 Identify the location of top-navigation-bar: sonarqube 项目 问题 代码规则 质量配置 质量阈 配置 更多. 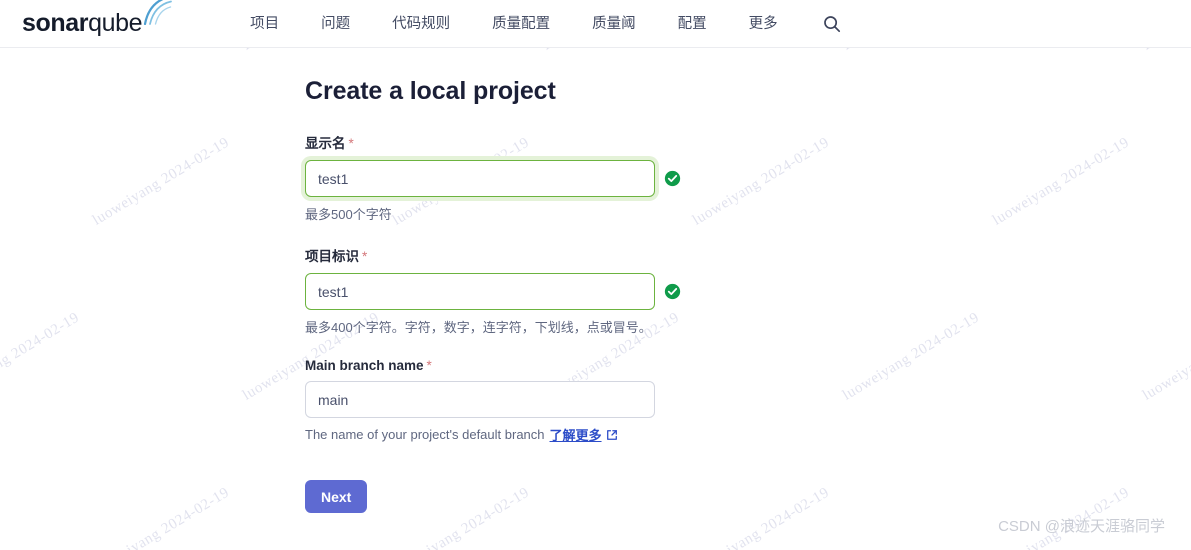
(595, 24).